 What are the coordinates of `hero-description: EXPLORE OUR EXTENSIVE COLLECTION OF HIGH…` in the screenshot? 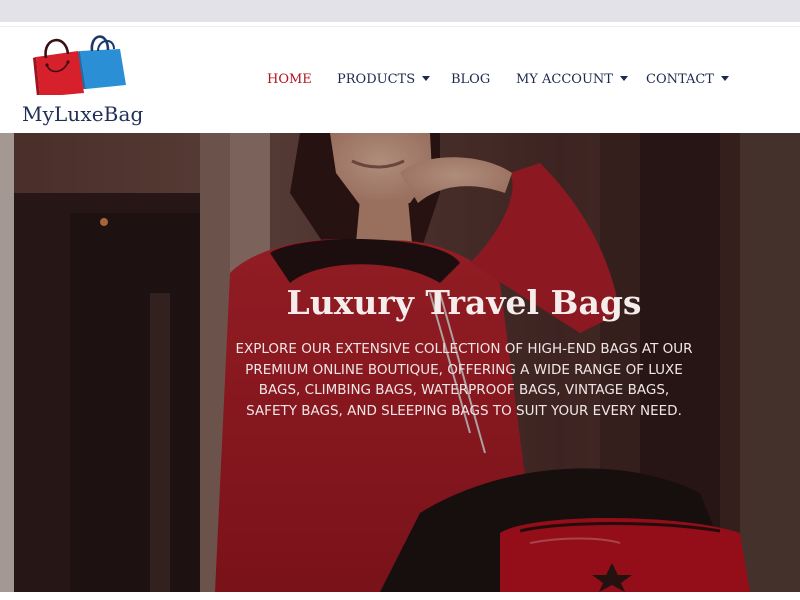 It's located at (464, 380).